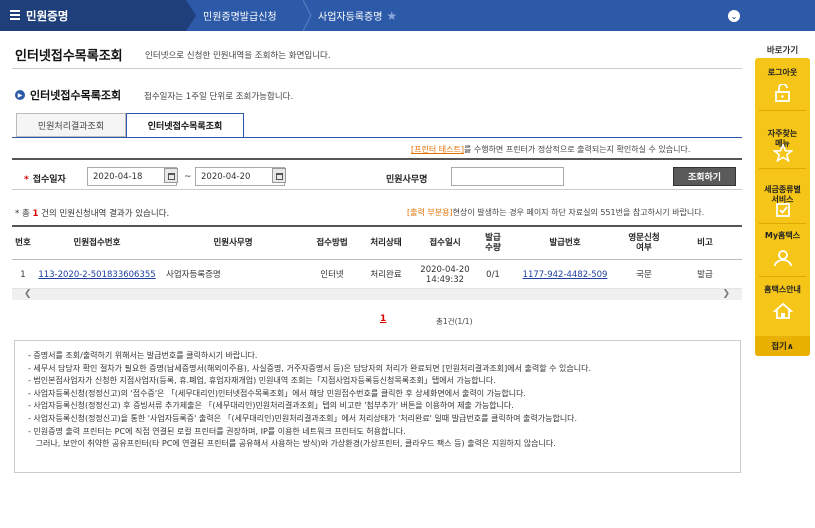 The image size is (815, 528). Describe the element at coordinates (143, 355) in the screenshot. I see `guide-line: - 증명서를 조회/출력하기 위해서는 발급번호를 클릭하시기 바랍니다.` at that location.